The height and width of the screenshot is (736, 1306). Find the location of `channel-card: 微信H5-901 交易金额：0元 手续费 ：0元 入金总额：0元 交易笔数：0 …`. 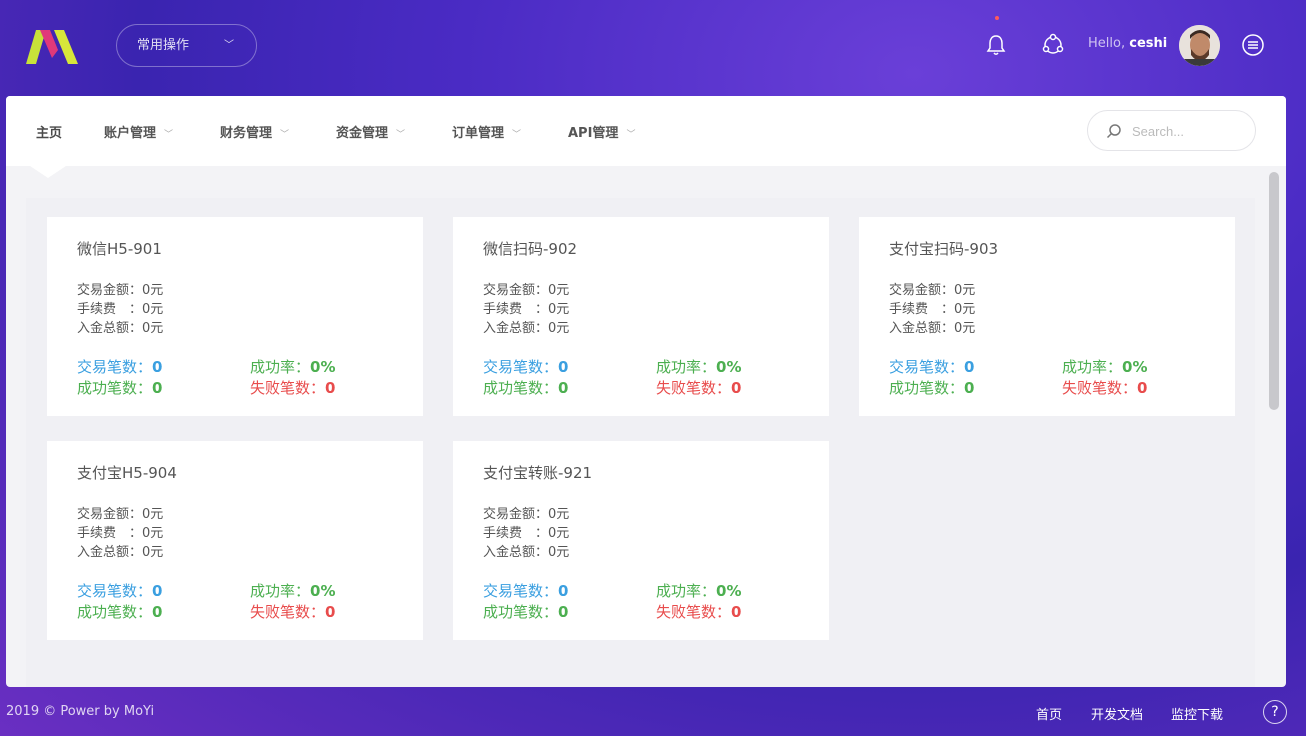

channel-card: 微信H5-901 交易金额：0元 手续费 ：0元 入金总额：0元 交易笔数：0 … is located at coordinates (235, 316).